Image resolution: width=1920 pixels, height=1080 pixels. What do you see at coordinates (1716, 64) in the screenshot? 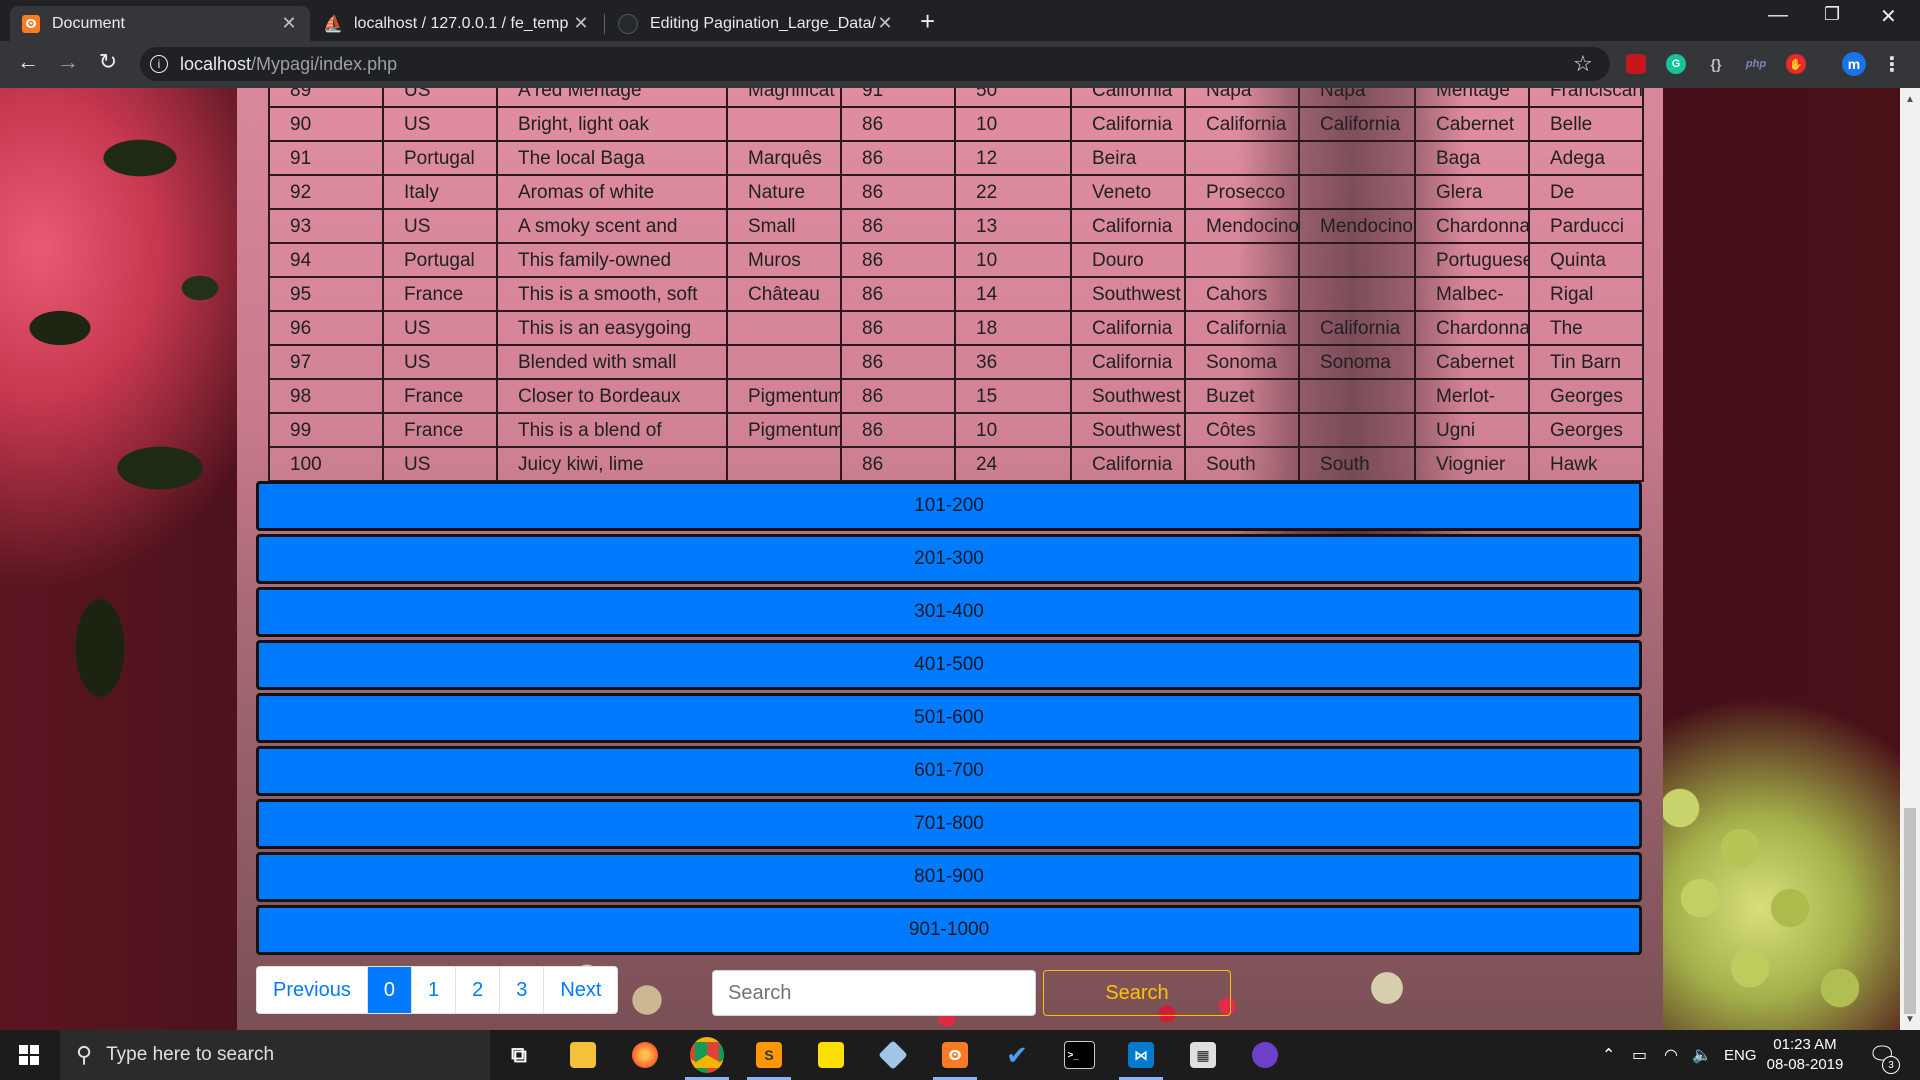
I see `brackets-icon: {}` at bounding box center [1716, 64].